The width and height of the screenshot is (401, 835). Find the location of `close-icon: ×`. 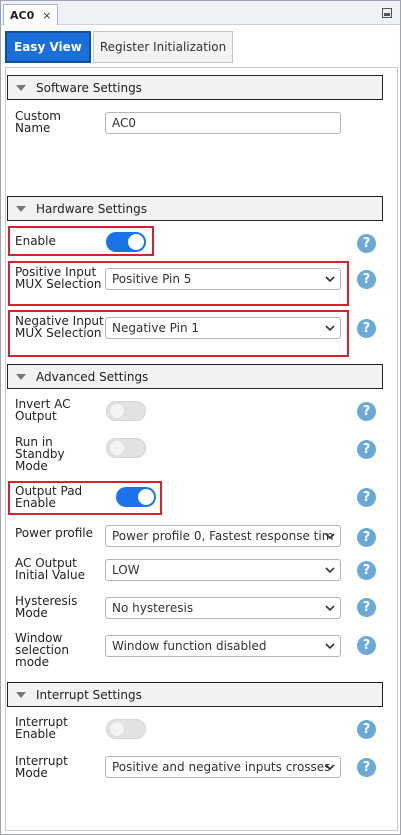

close-icon: × is located at coordinates (46, 15).